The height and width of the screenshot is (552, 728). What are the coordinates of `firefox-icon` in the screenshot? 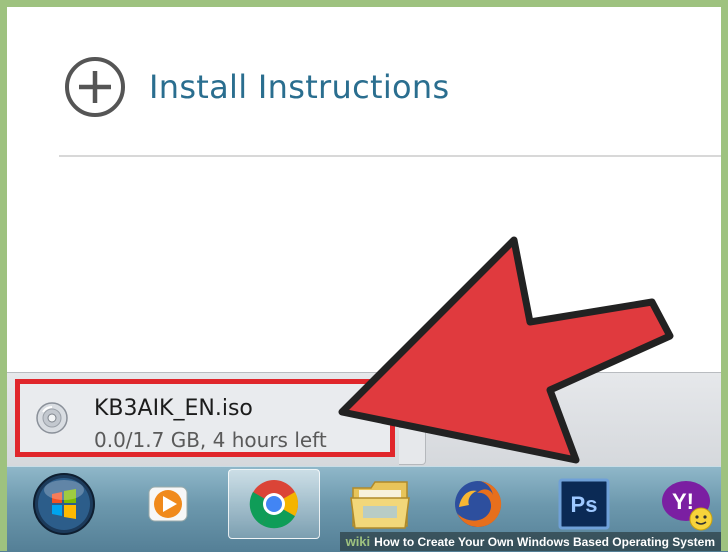 It's located at (478, 503).